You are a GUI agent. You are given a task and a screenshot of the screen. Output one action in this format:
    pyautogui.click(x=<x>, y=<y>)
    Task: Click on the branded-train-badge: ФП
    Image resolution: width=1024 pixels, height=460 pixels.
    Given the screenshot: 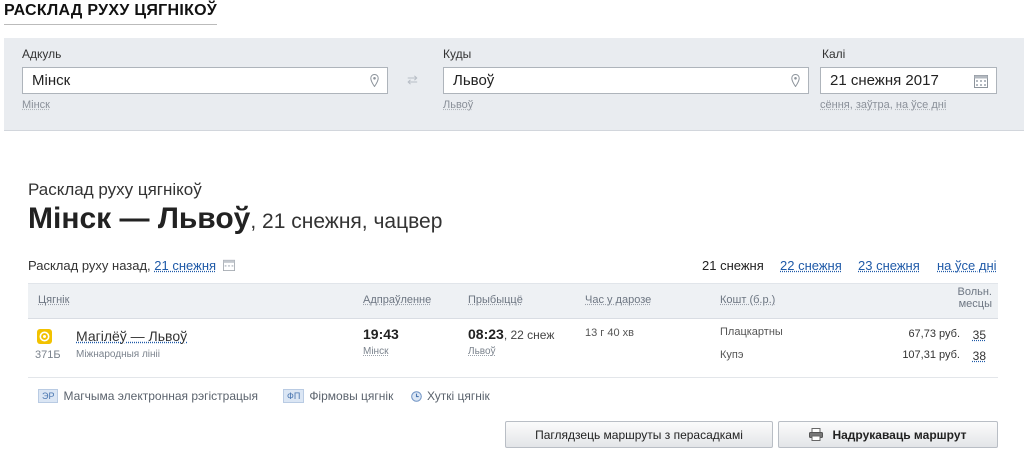 What is the action you would take?
    pyautogui.click(x=294, y=396)
    